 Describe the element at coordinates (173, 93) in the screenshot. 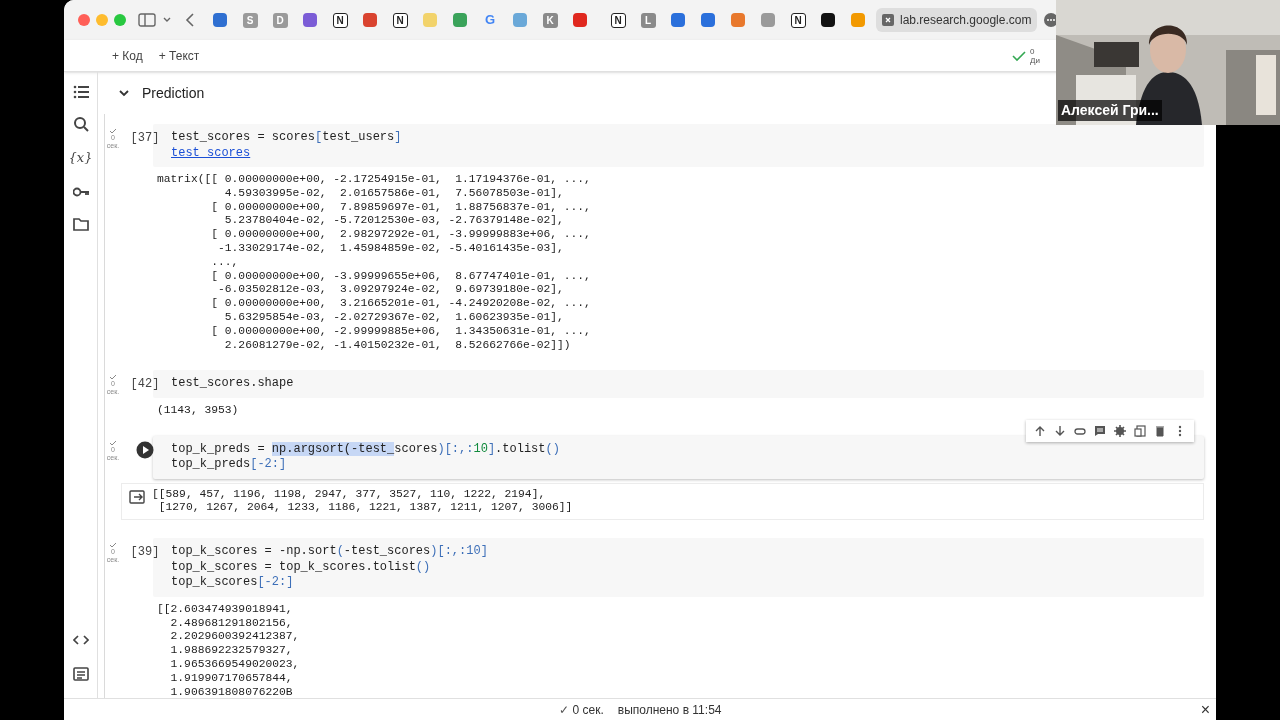

I see `section-title: Prediction` at that location.